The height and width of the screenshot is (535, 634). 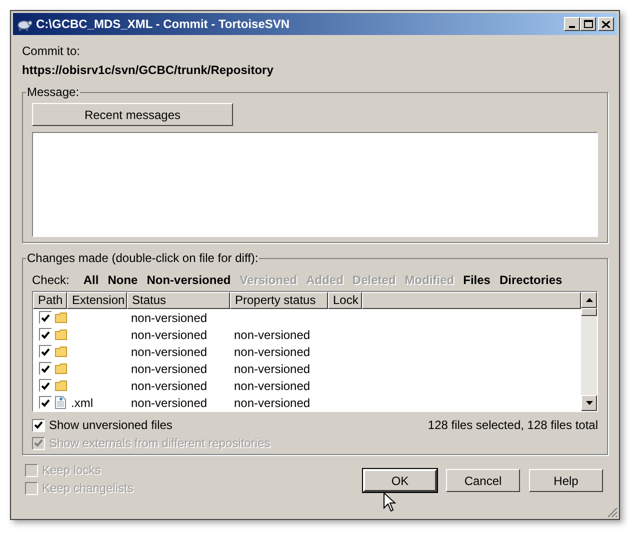 I want to click on column-header: Property status, so click(x=279, y=300).